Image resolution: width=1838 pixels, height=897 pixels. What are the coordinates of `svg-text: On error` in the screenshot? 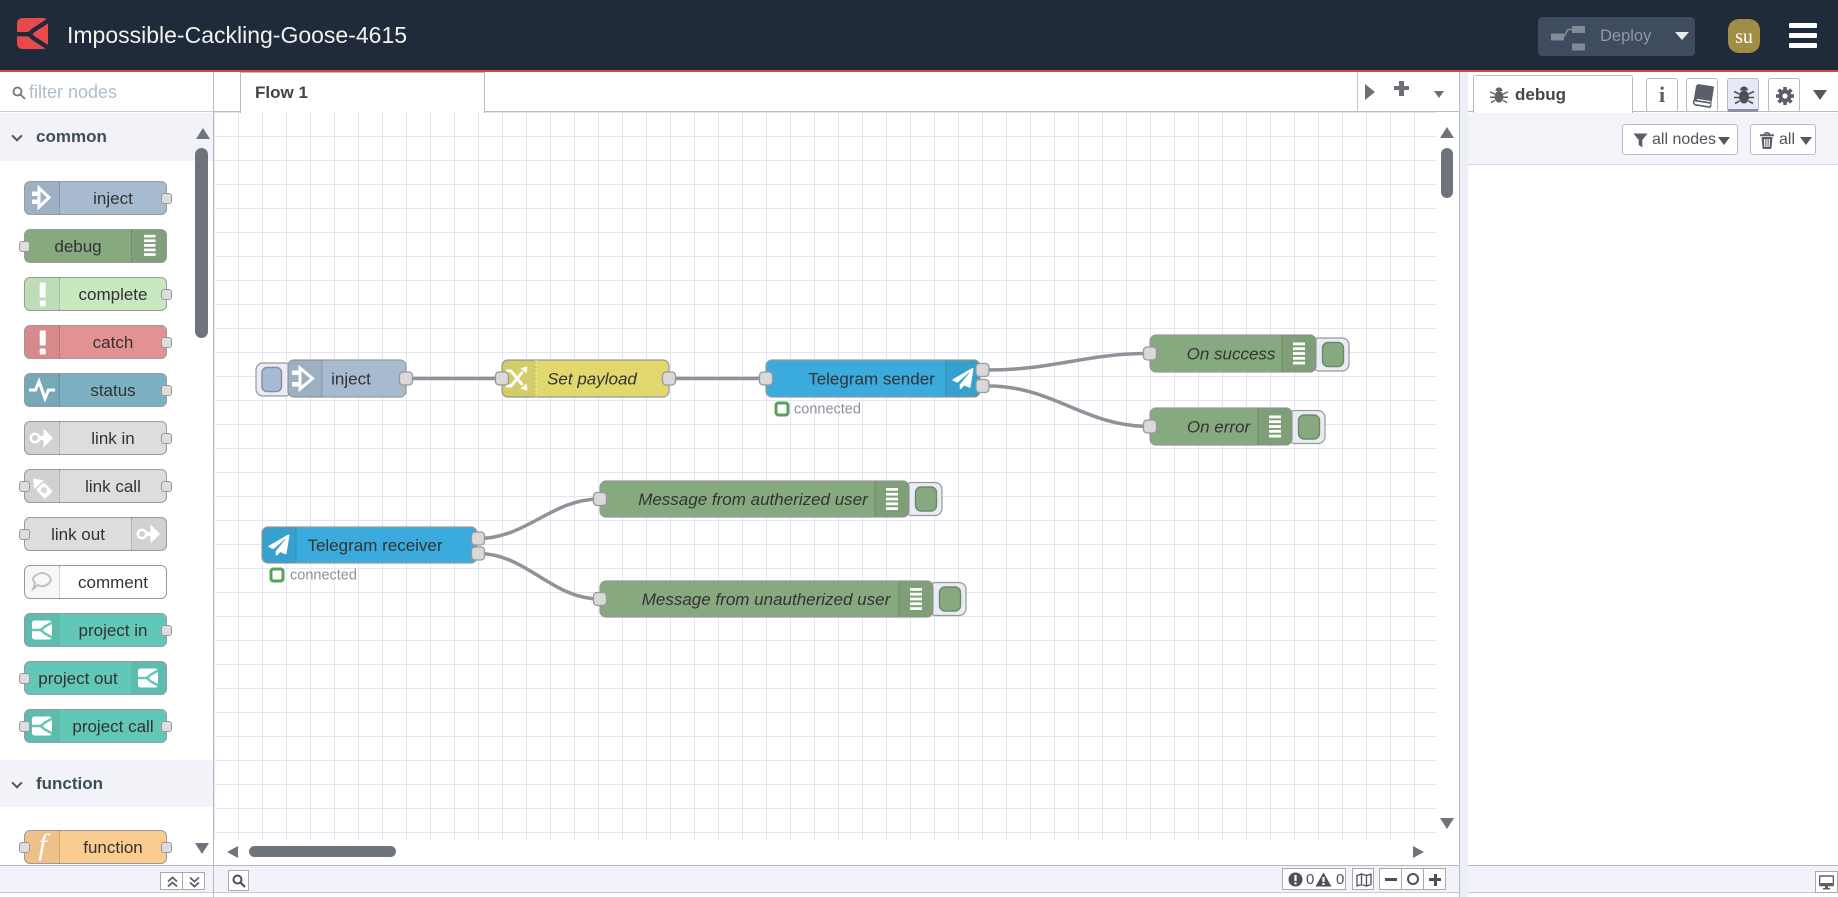 It's located at (1219, 427).